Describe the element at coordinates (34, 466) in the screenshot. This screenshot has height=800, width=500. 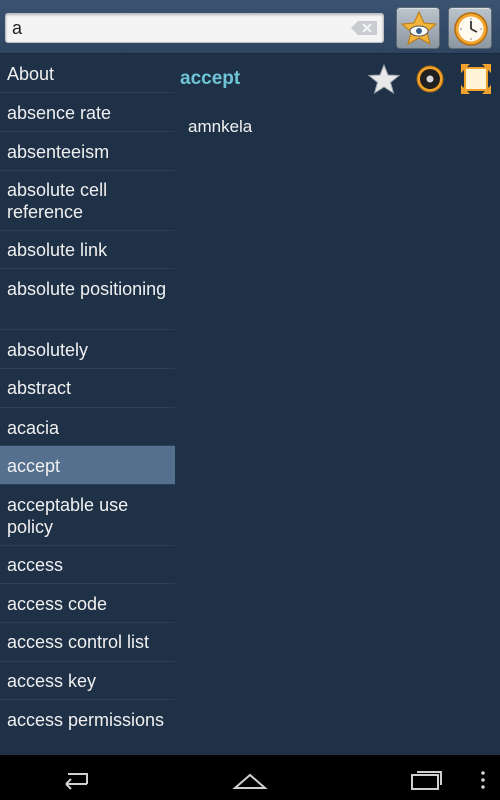
I see `list-item-label: accept` at that location.